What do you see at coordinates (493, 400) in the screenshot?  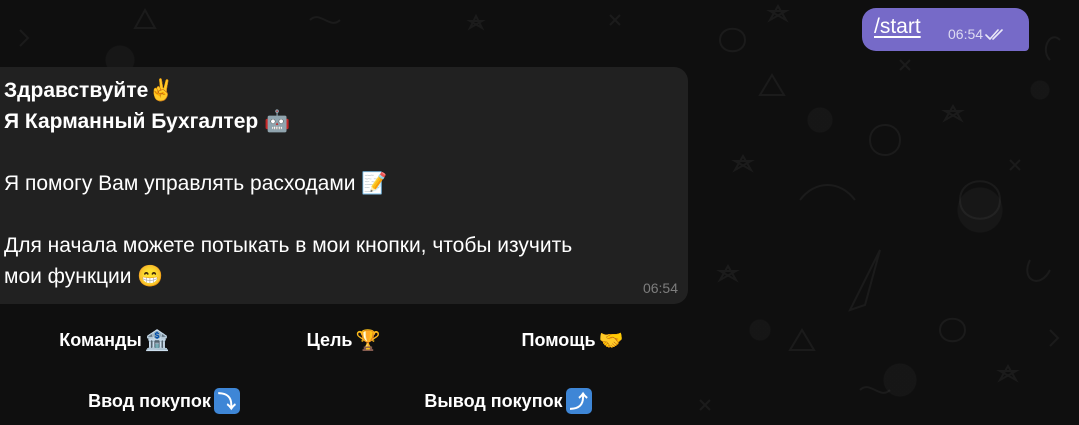 I see `output-purchases-button-label: Вывод покупок` at bounding box center [493, 400].